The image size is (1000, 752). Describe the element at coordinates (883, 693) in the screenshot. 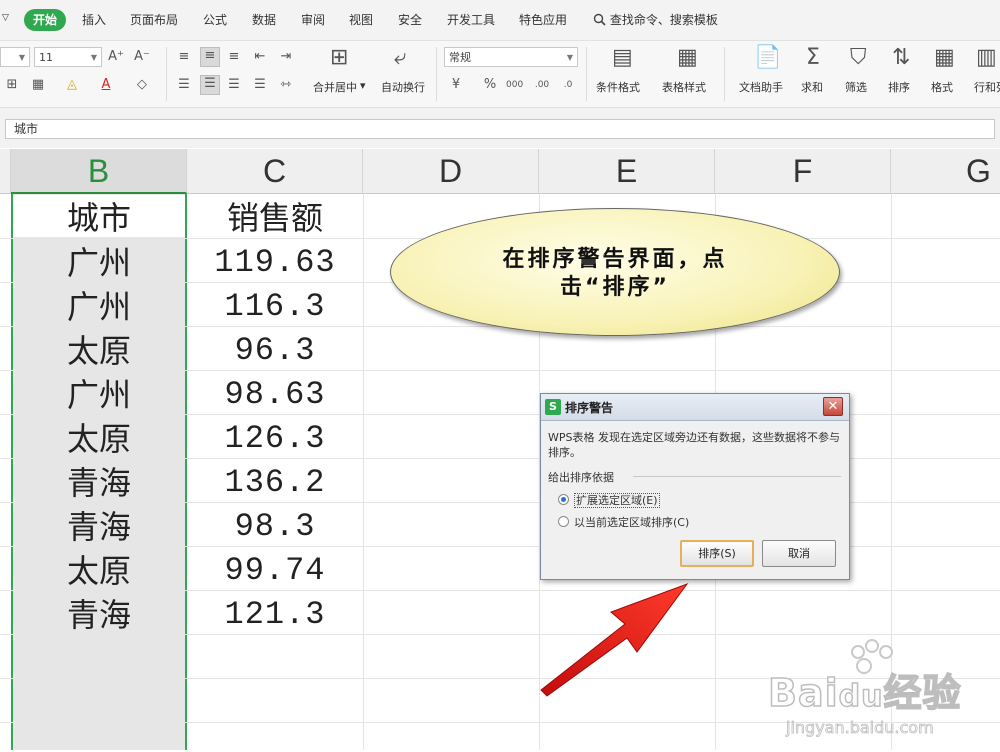

I see `baidu-jingyan-watermark: Baidu经验 jingyan.baidu.com` at that location.